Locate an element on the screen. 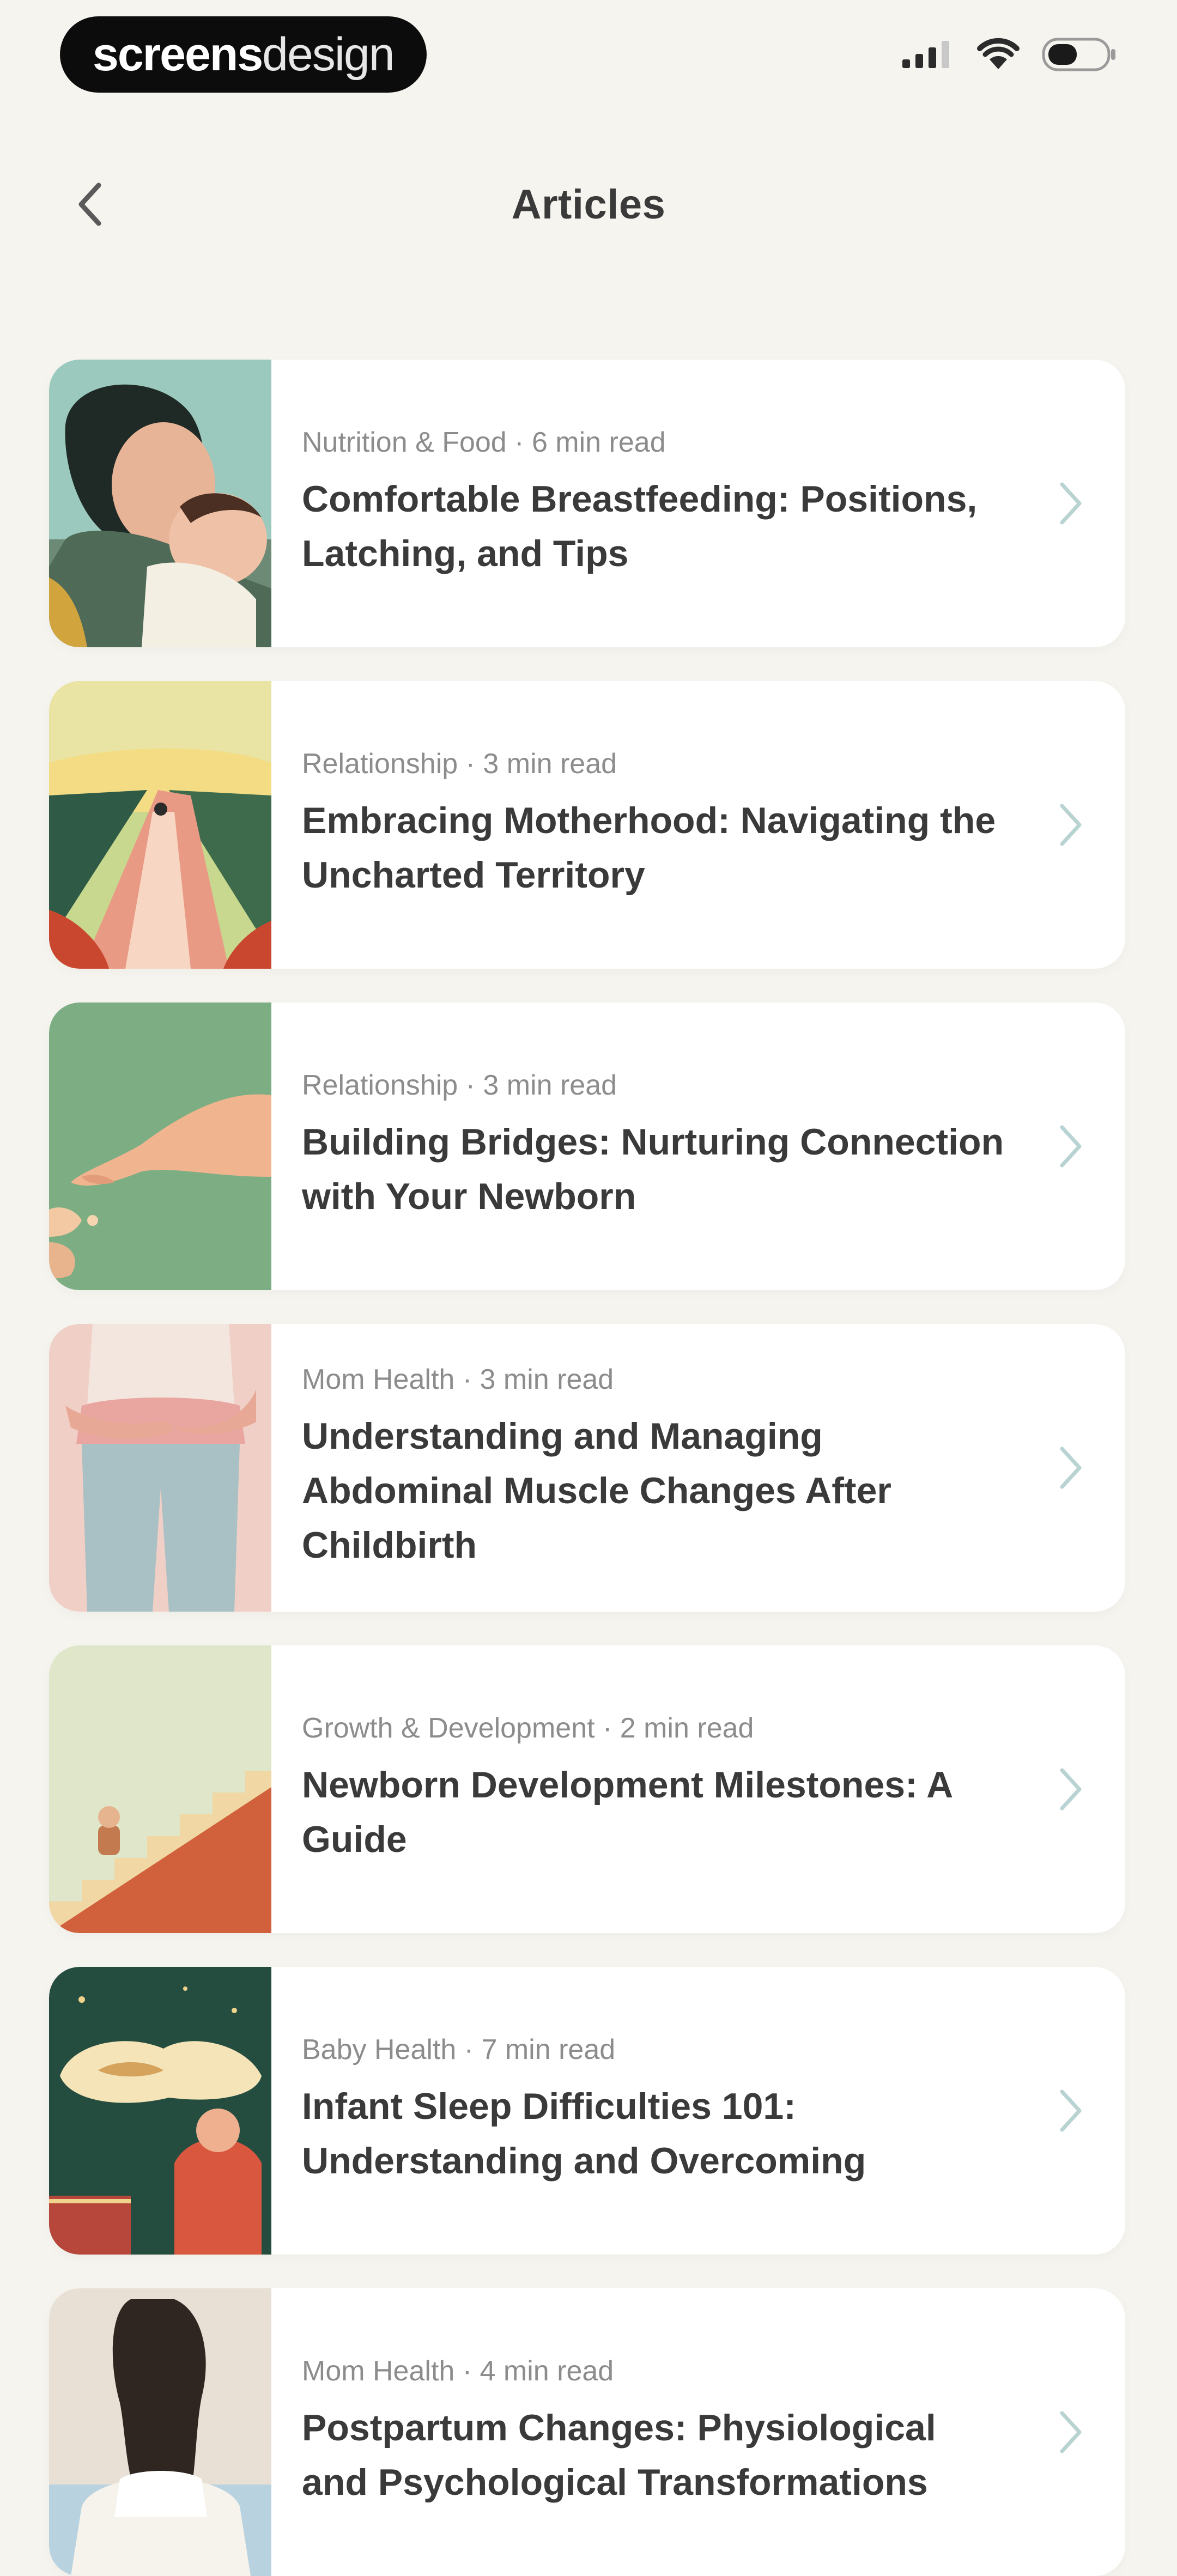 This screenshot has width=1177, height=2576. article-title: Newborn Development Milestones: A Guide is located at coordinates (627, 1812).